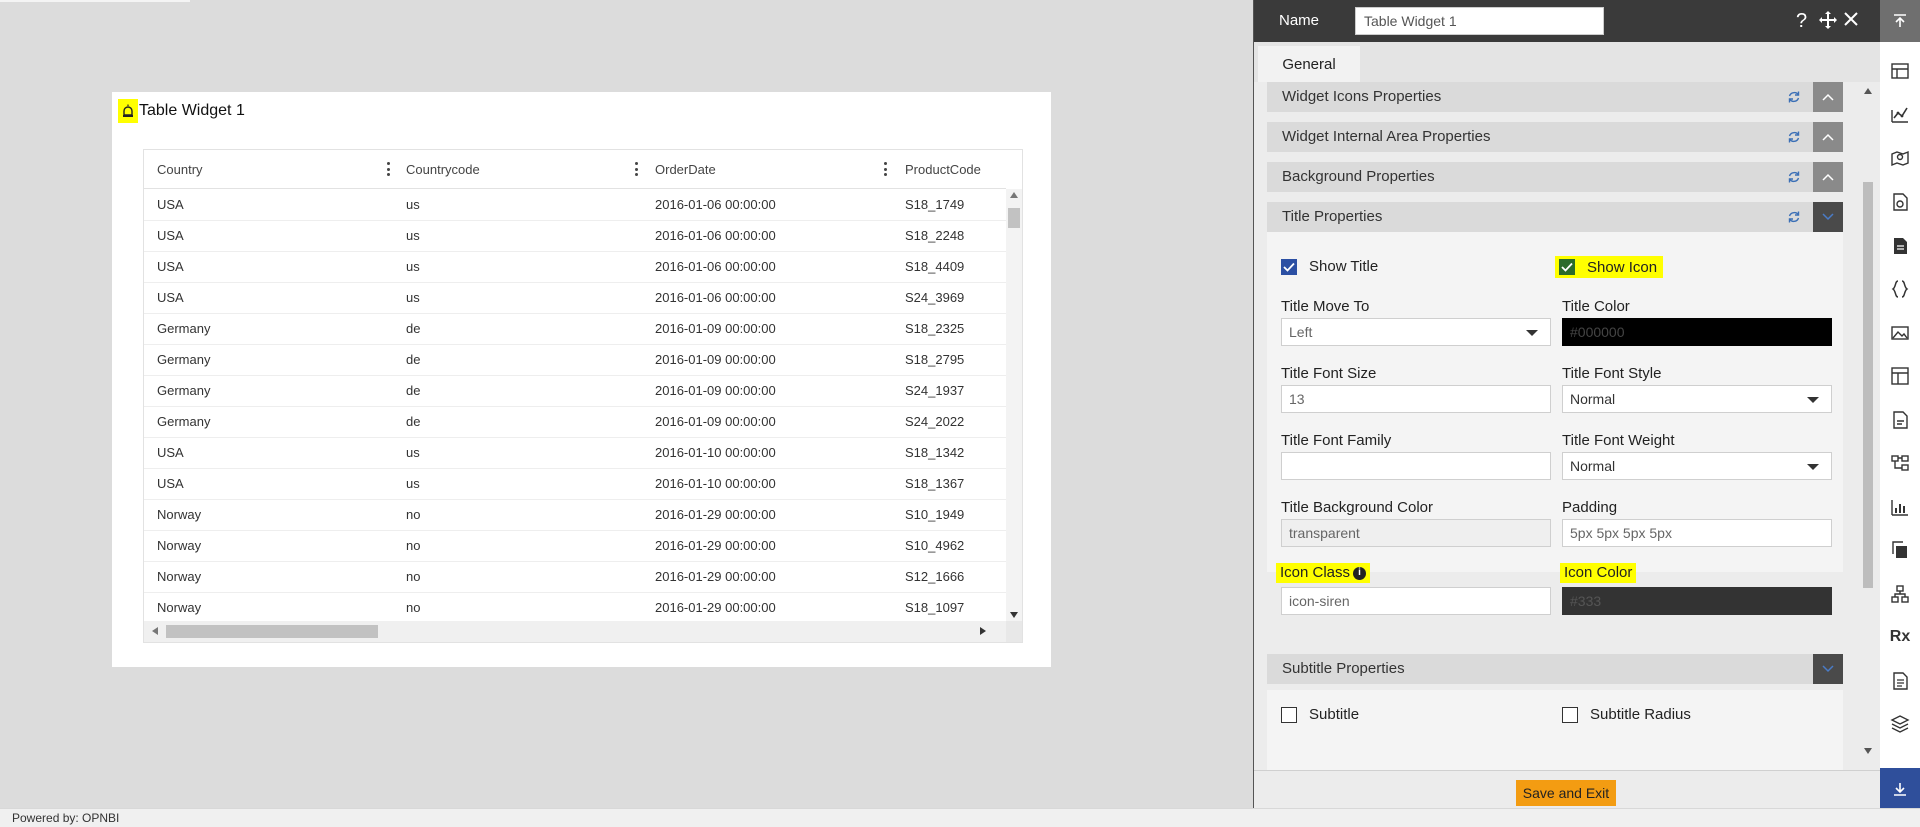  Describe the element at coordinates (1479, 21) in the screenshot. I see `widget-name-input` at that location.